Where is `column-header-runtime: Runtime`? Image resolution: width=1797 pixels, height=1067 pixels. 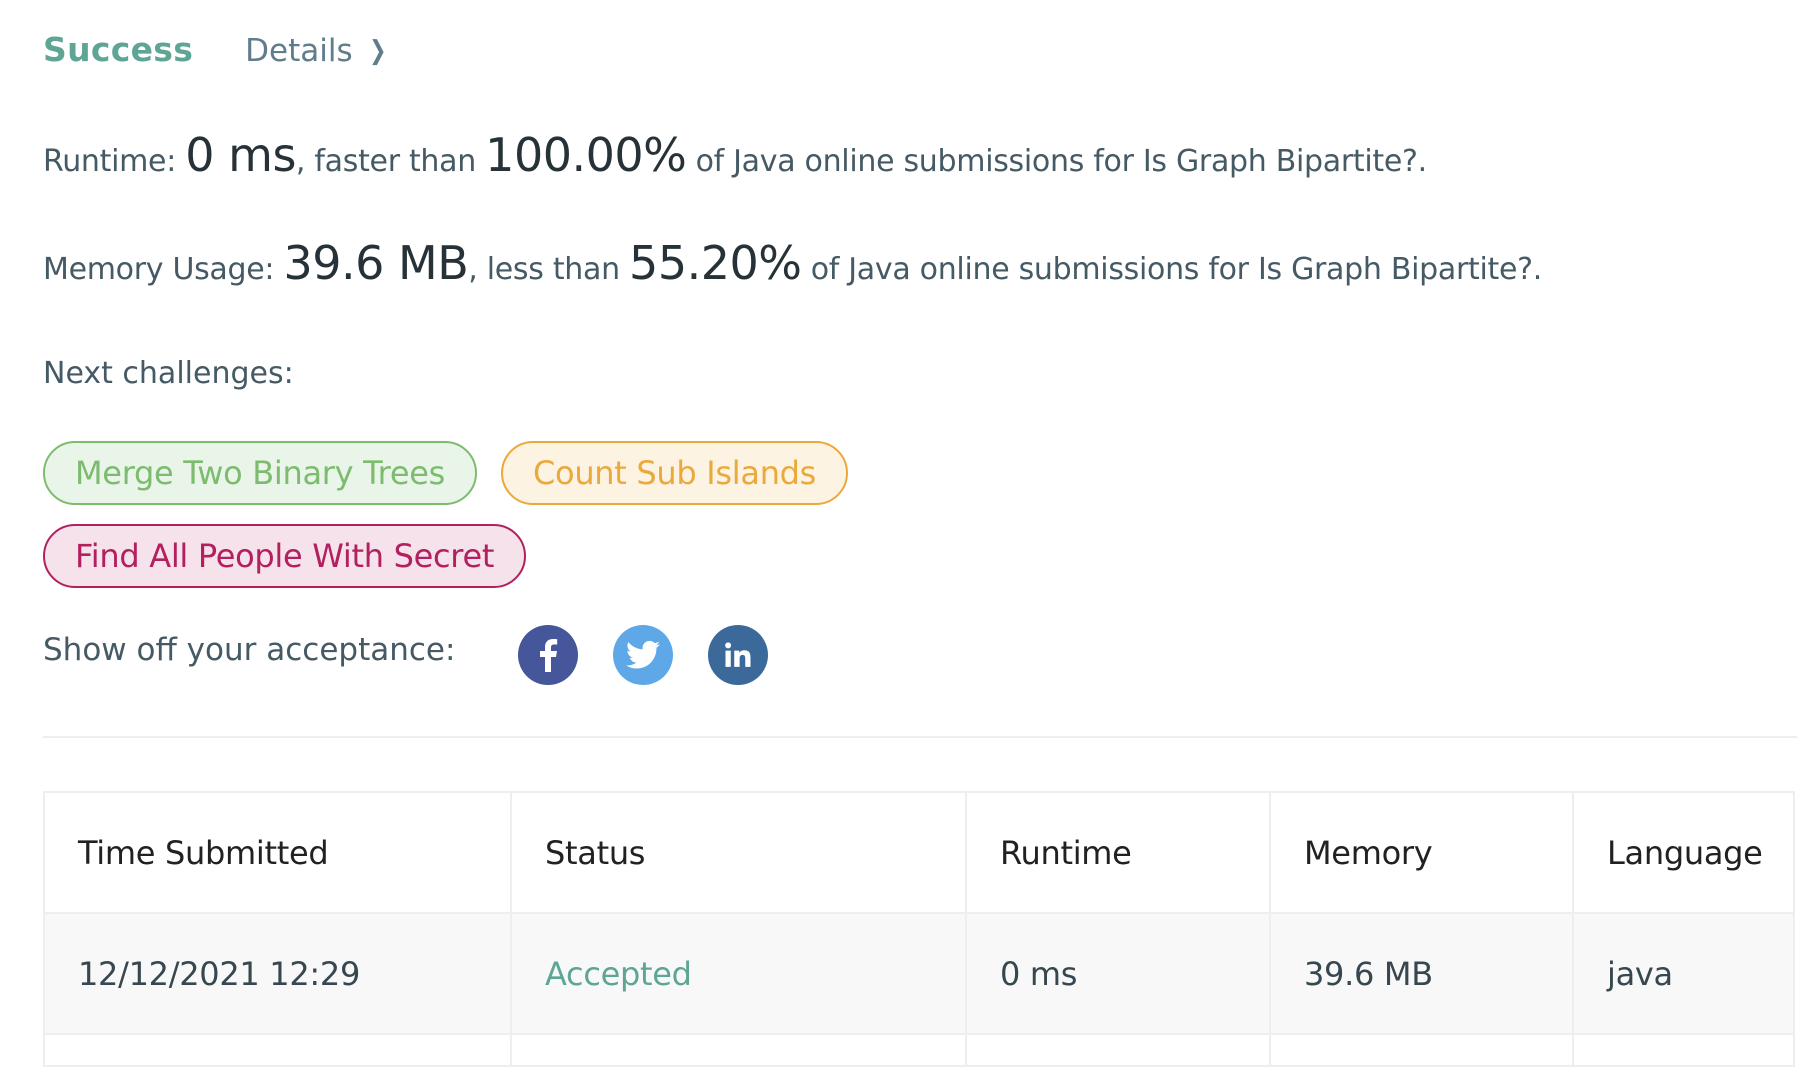 column-header-runtime: Runtime is located at coordinates (1118, 852).